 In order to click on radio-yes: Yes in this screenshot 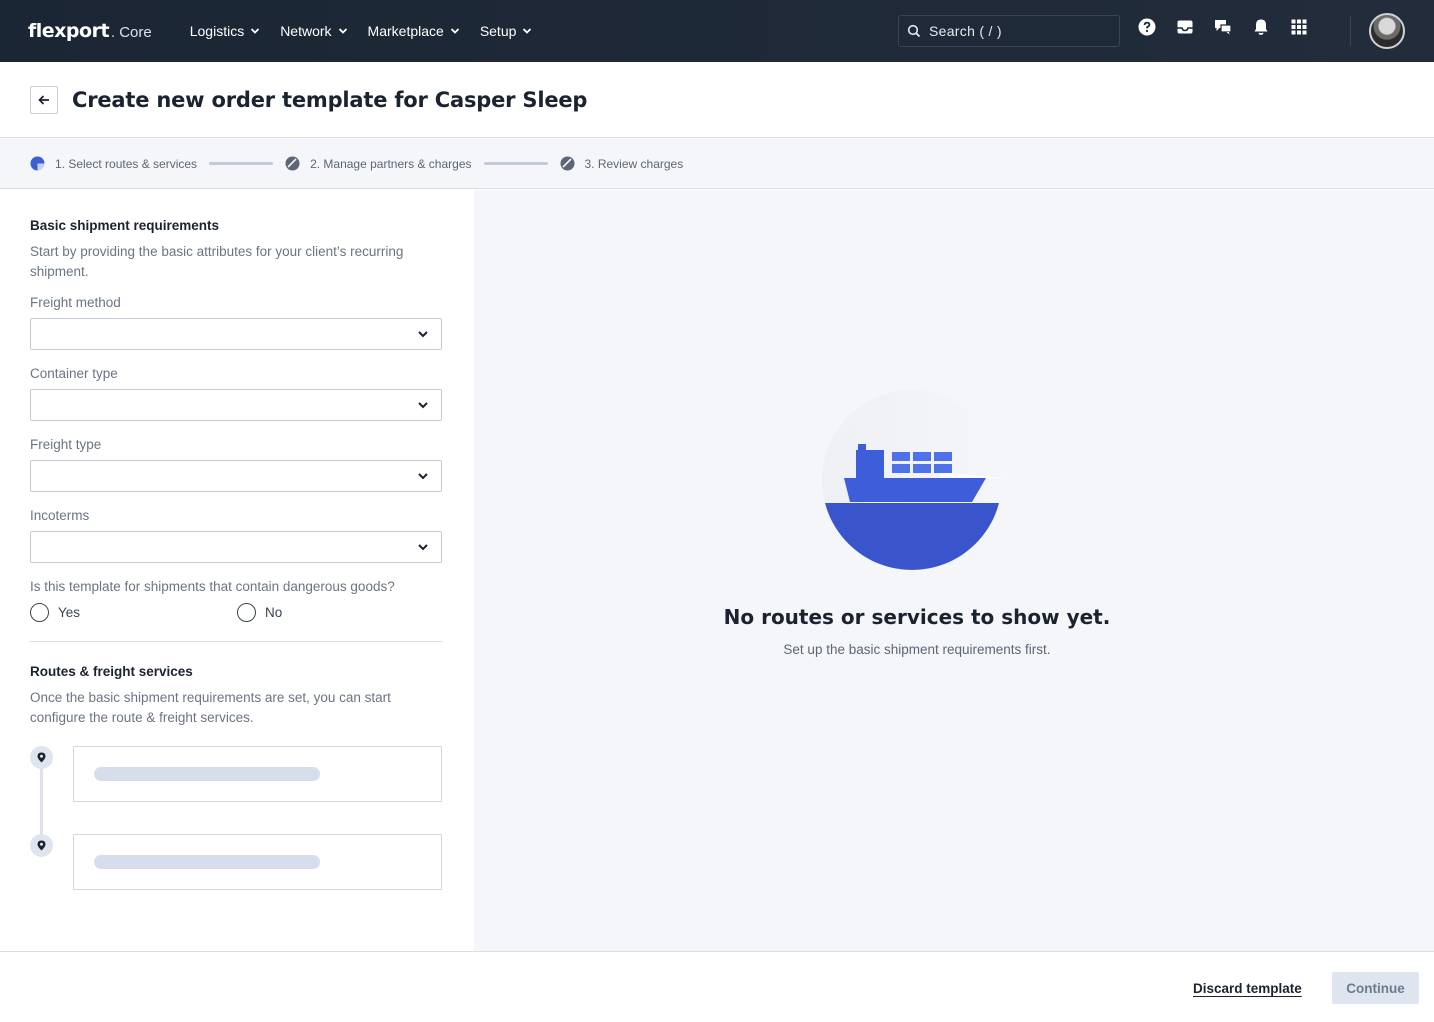, I will do `click(133, 612)`.